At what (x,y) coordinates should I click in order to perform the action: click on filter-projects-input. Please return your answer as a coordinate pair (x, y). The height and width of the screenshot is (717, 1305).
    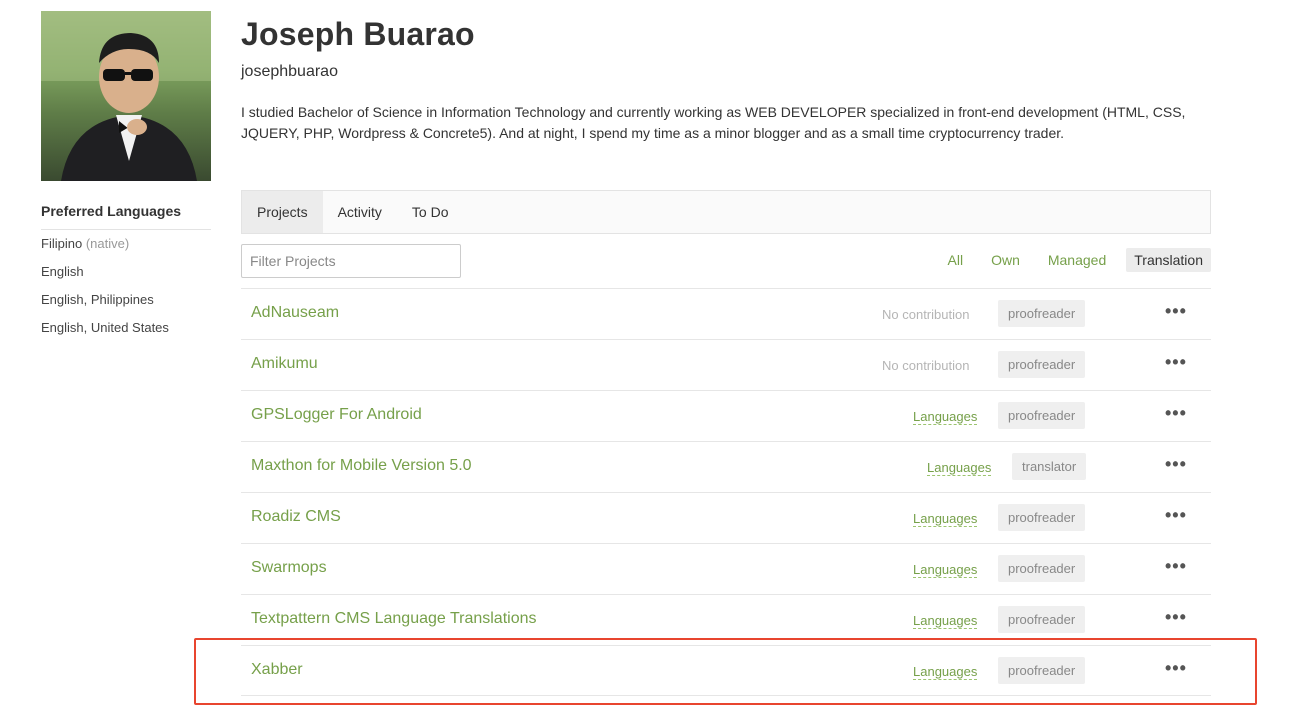
    Looking at the image, I should click on (351, 261).